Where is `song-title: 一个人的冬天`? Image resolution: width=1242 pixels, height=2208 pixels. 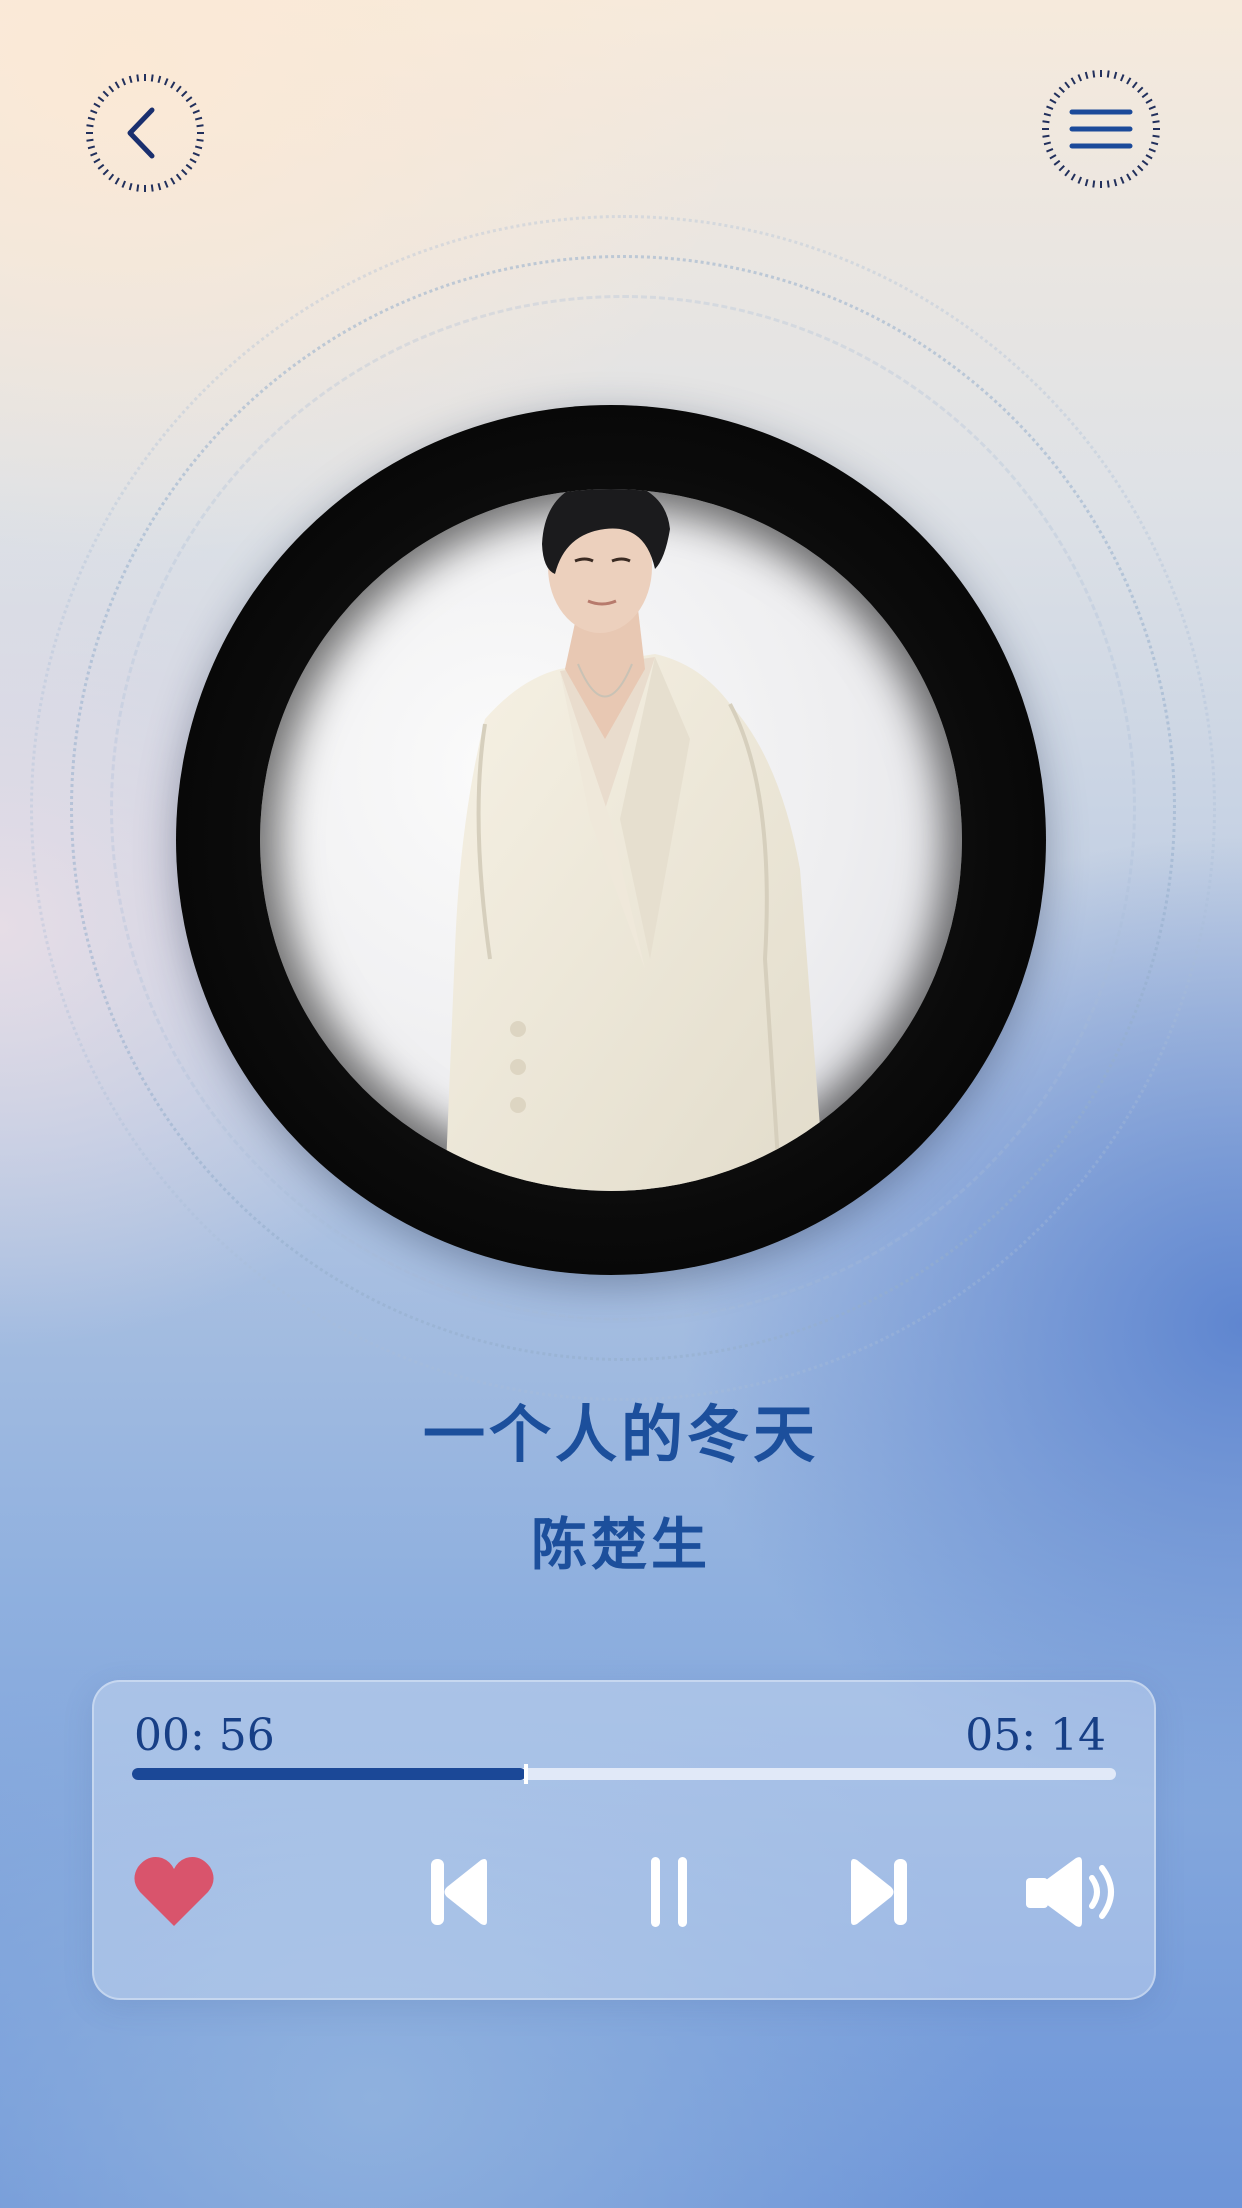
song-title: 一个人的冬天 is located at coordinates (620, 1434).